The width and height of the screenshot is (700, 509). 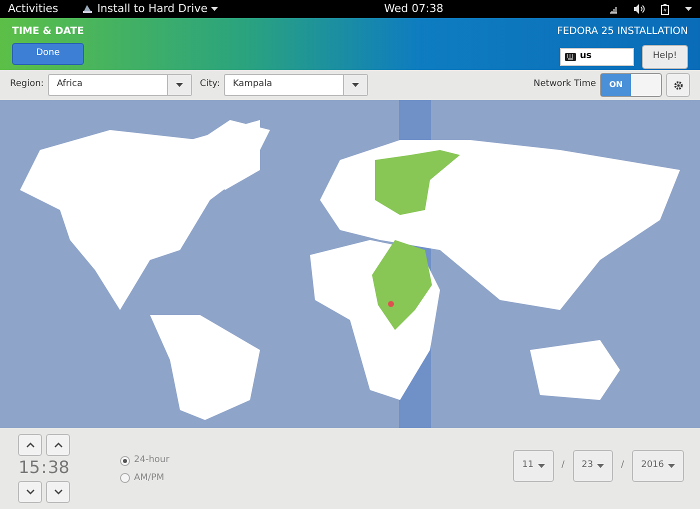 What do you see at coordinates (27, 85) in the screenshot?
I see `region-label: Region:` at bounding box center [27, 85].